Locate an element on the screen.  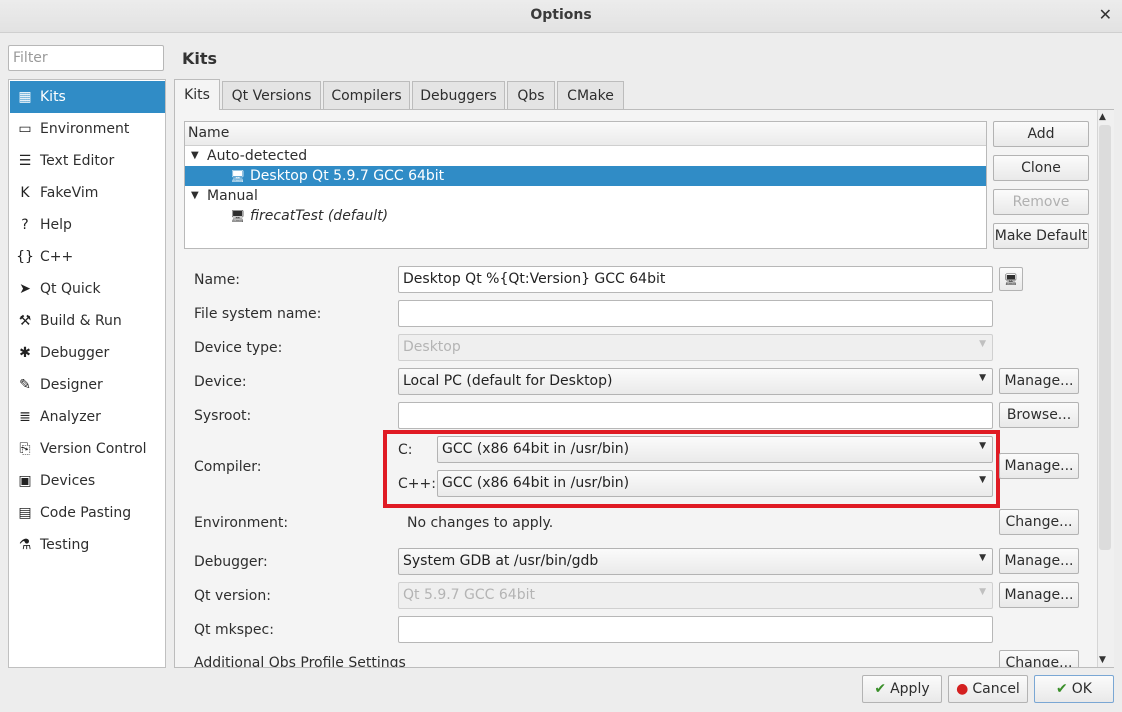
compiler-highlight-box is located at coordinates (691, 469).